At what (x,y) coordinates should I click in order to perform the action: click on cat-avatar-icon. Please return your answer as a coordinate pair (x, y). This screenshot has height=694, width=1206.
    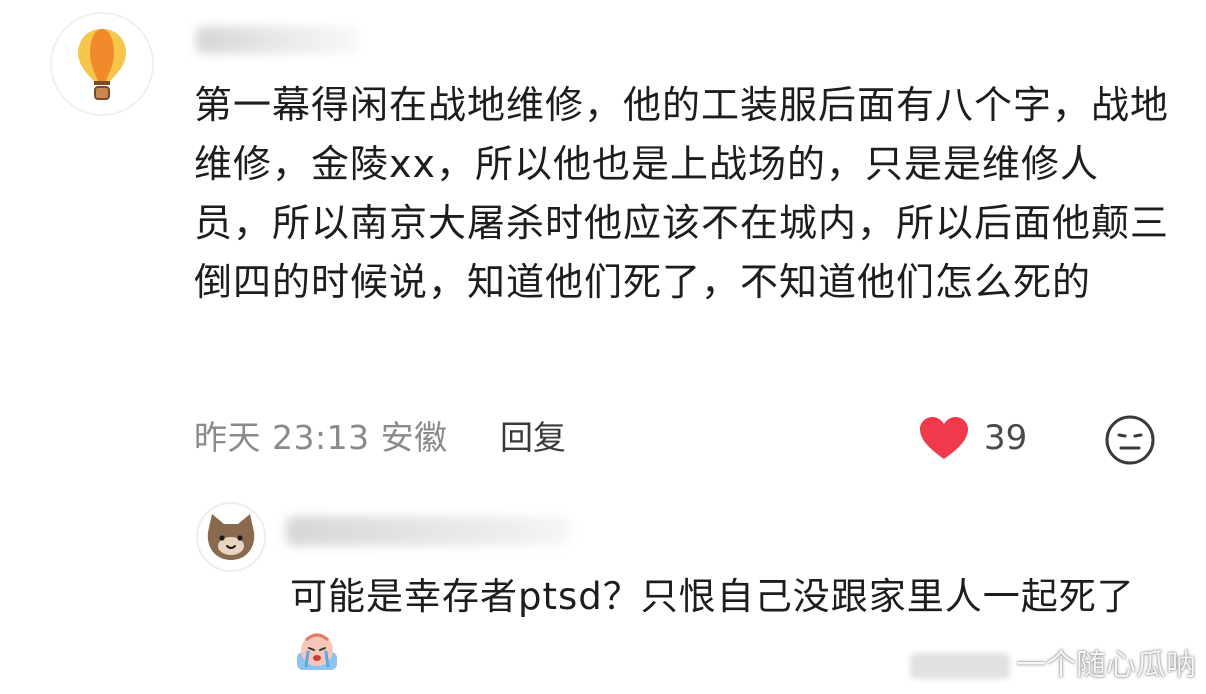
    Looking at the image, I should click on (231, 537).